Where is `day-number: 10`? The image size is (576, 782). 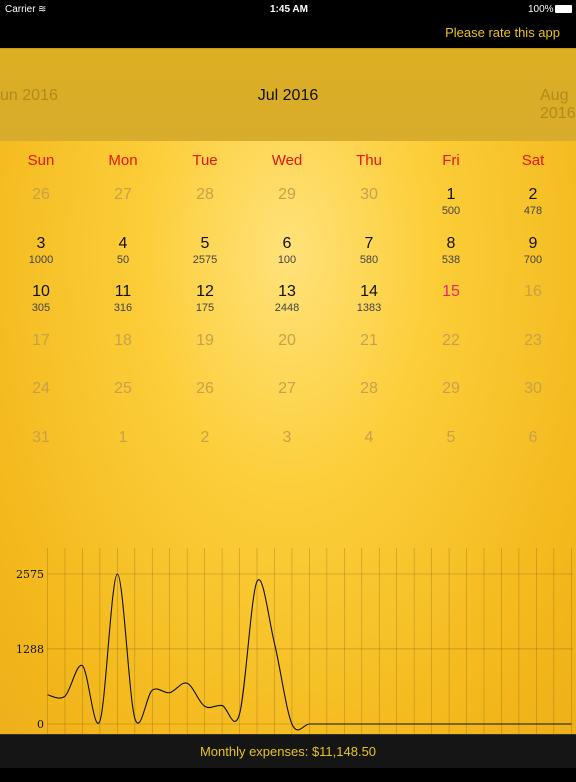 day-number: 10 is located at coordinates (41, 292).